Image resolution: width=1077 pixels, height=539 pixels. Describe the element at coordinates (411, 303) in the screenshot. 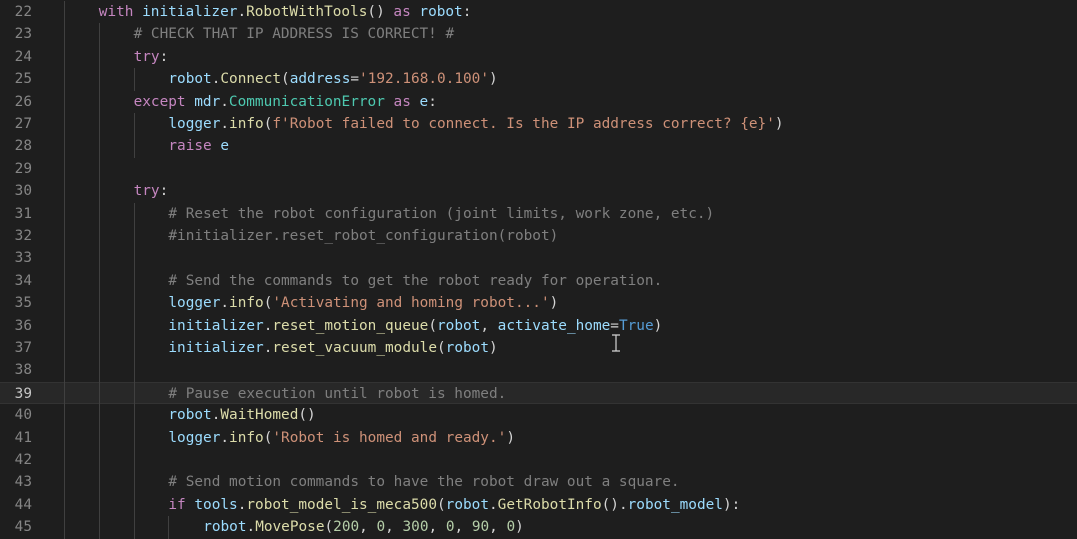

I see `code-token: 'Activating and homing robot...'` at that location.